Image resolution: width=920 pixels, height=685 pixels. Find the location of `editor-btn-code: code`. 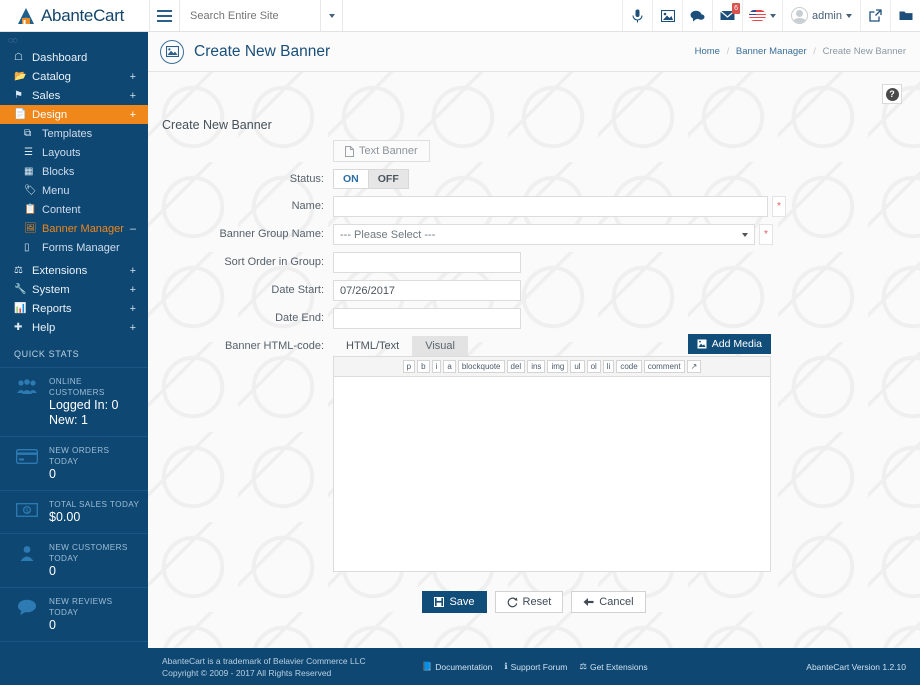

editor-btn-code: code is located at coordinates (629, 366).